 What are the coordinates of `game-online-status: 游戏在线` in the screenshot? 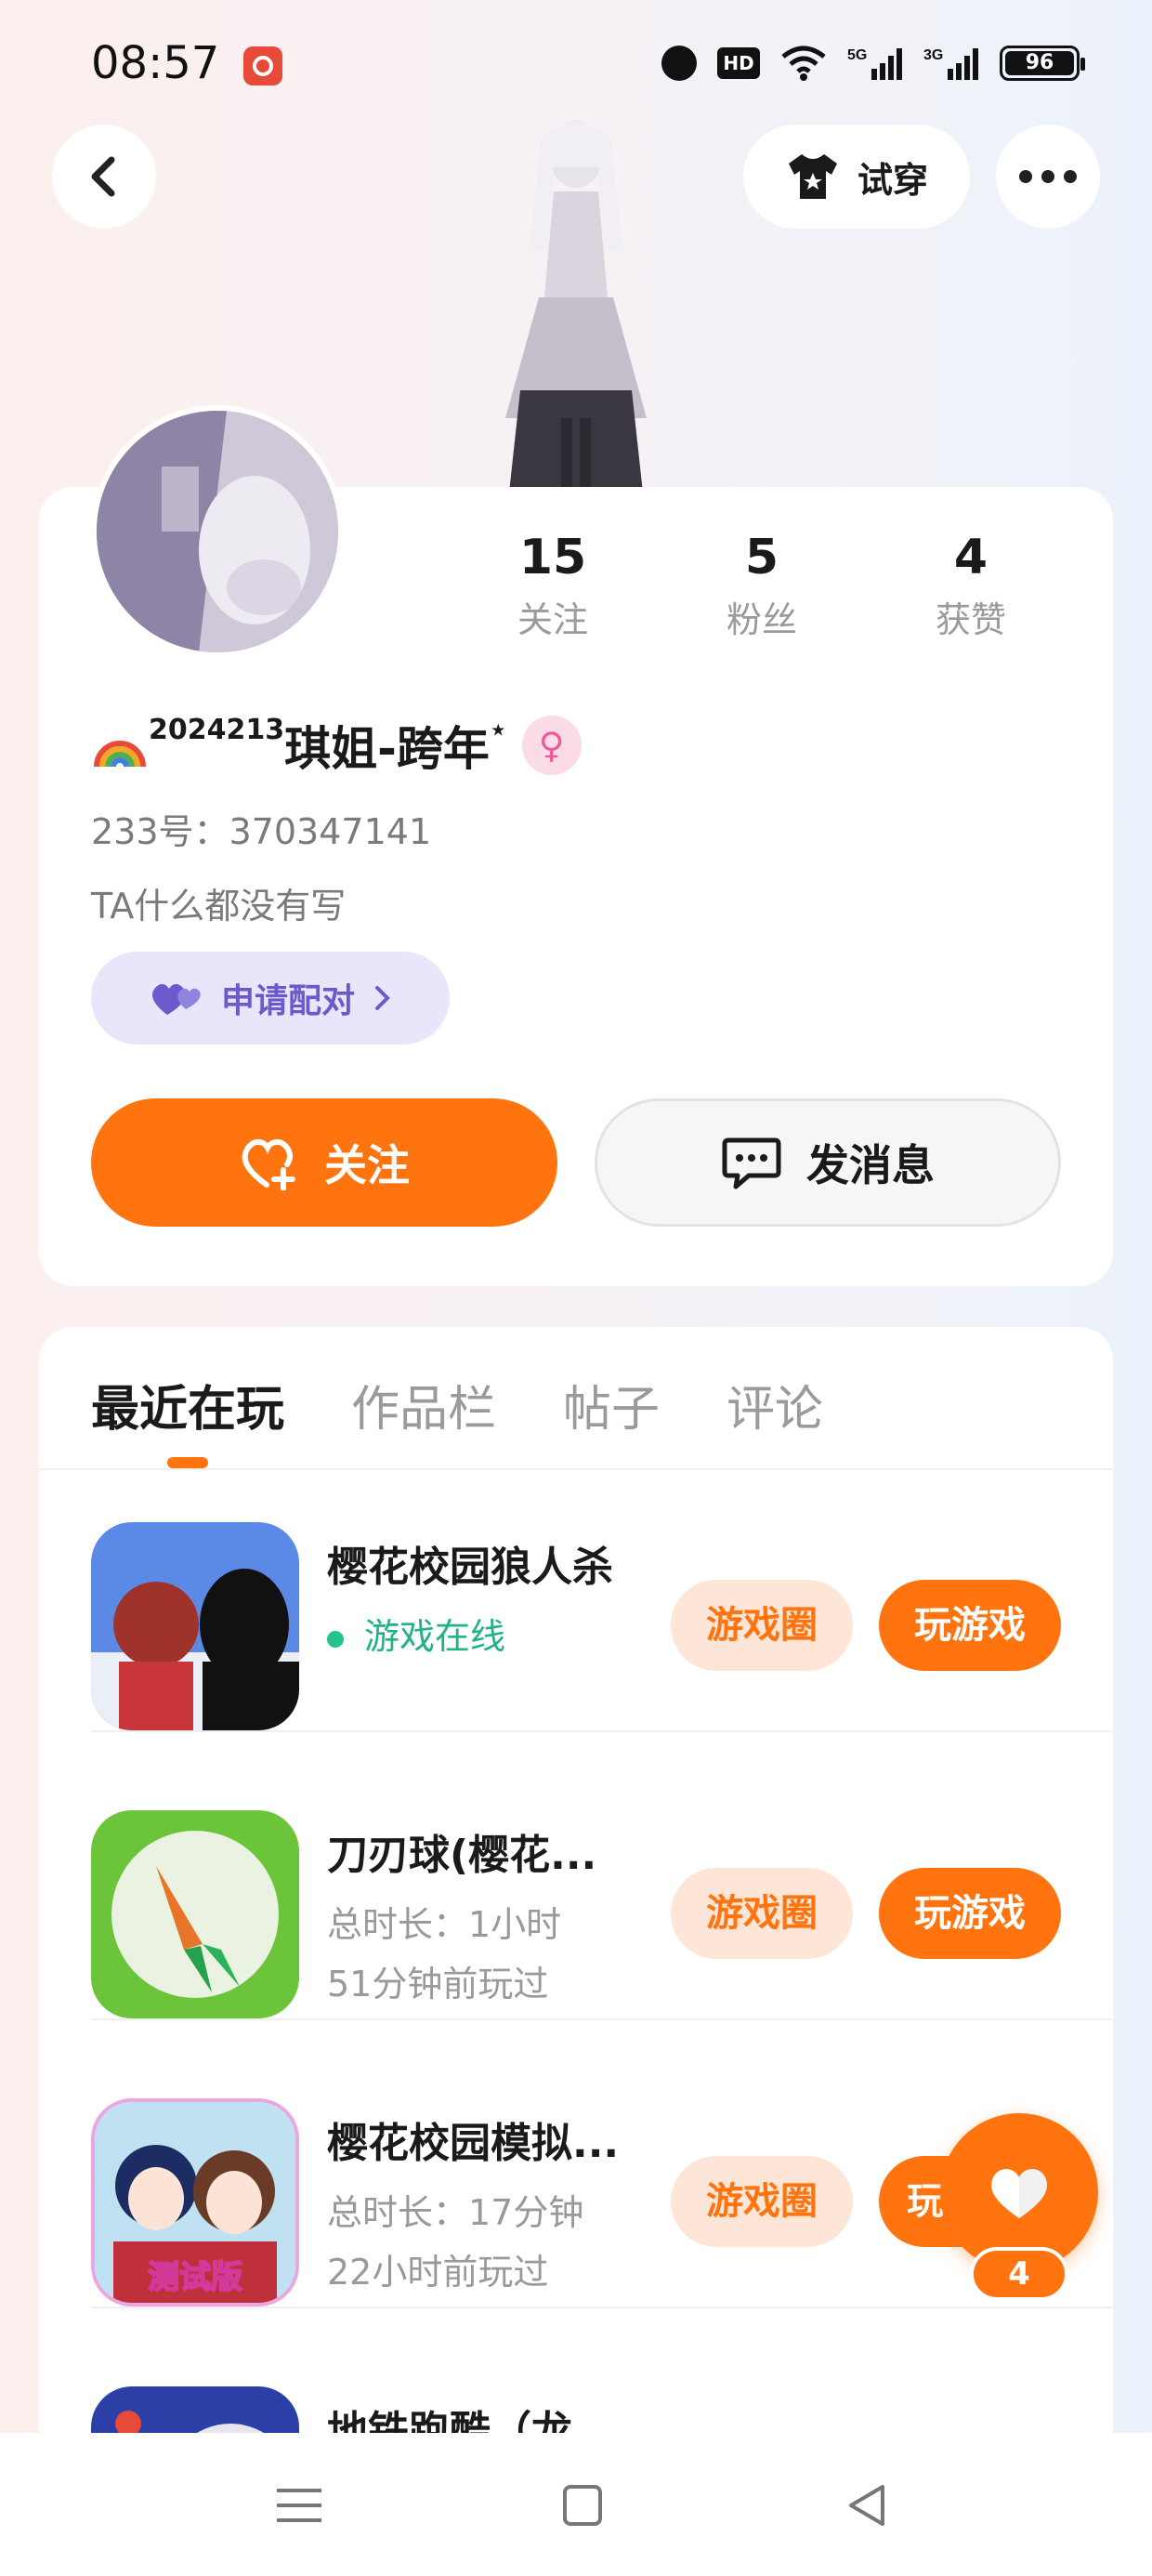 It's located at (416, 1633).